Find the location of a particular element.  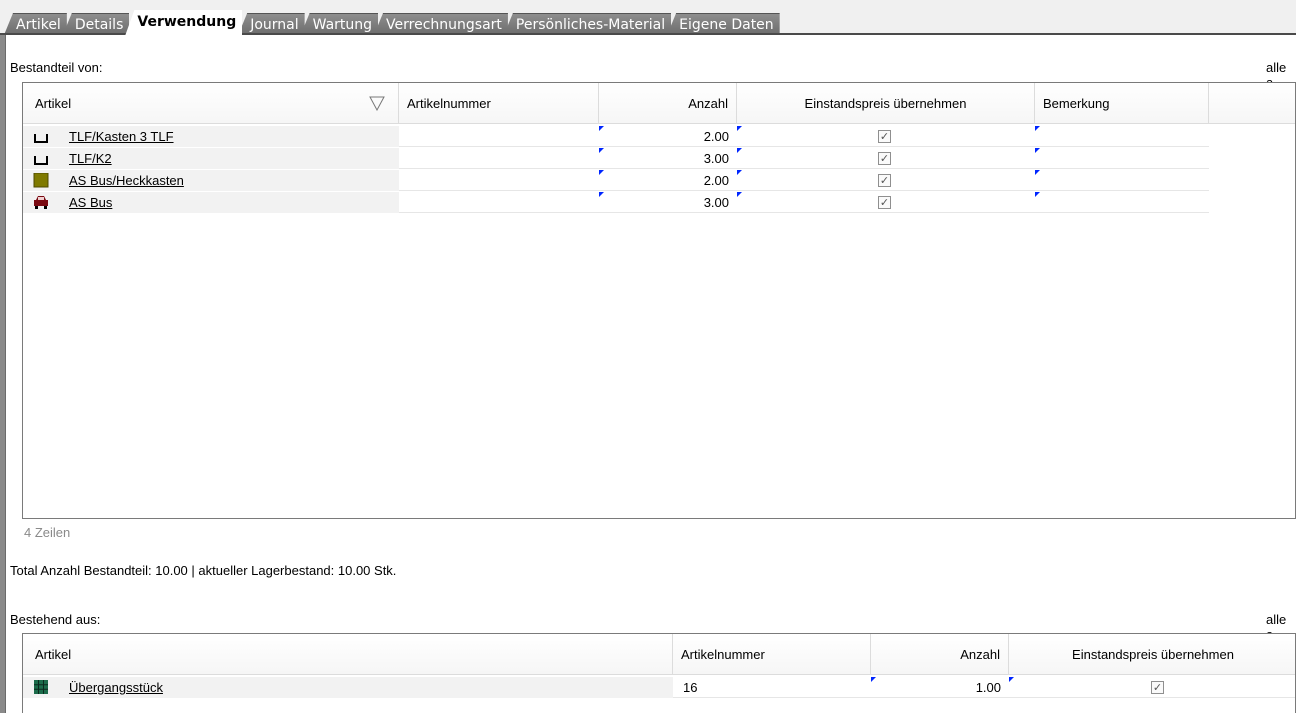

cell-anzahl: 1.00 is located at coordinates (940, 687).